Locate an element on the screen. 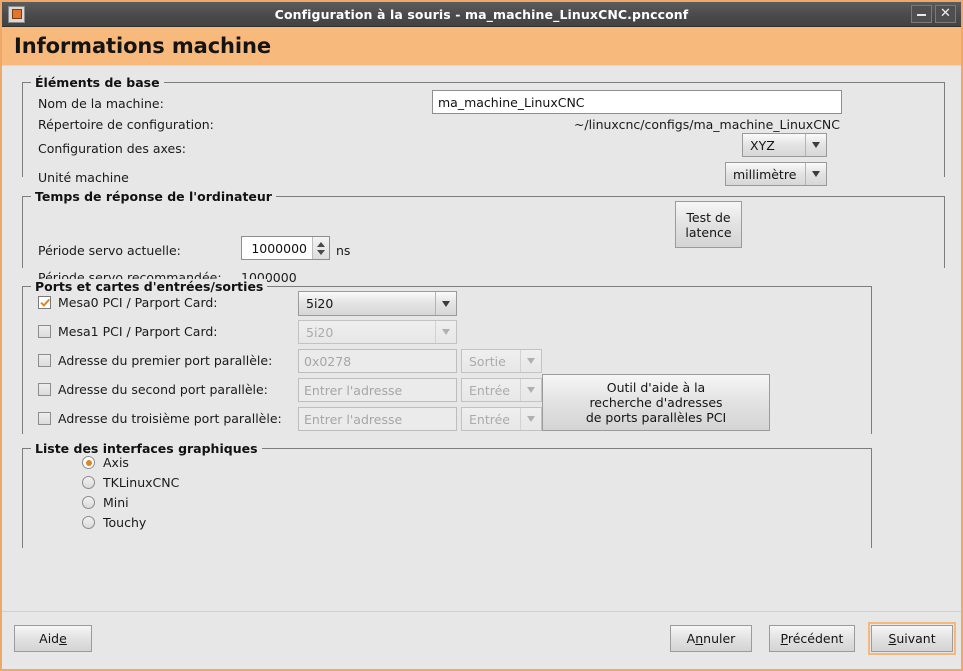 The width and height of the screenshot is (963, 671). config-dir-label: Répertoire de configuration: is located at coordinates (126, 124).